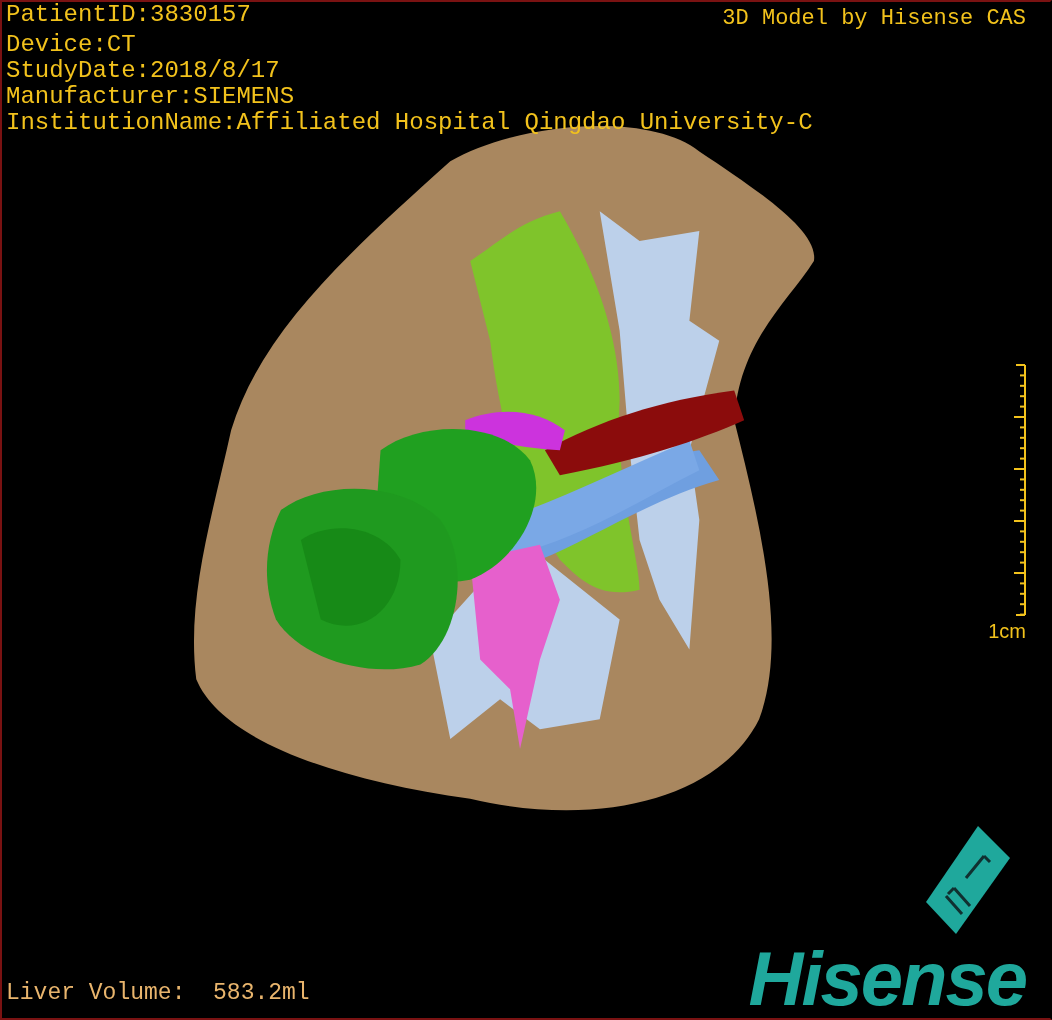 The height and width of the screenshot is (1020, 1052). Describe the element at coordinates (968, 881) in the screenshot. I see `diamond-logo-icon` at that location.